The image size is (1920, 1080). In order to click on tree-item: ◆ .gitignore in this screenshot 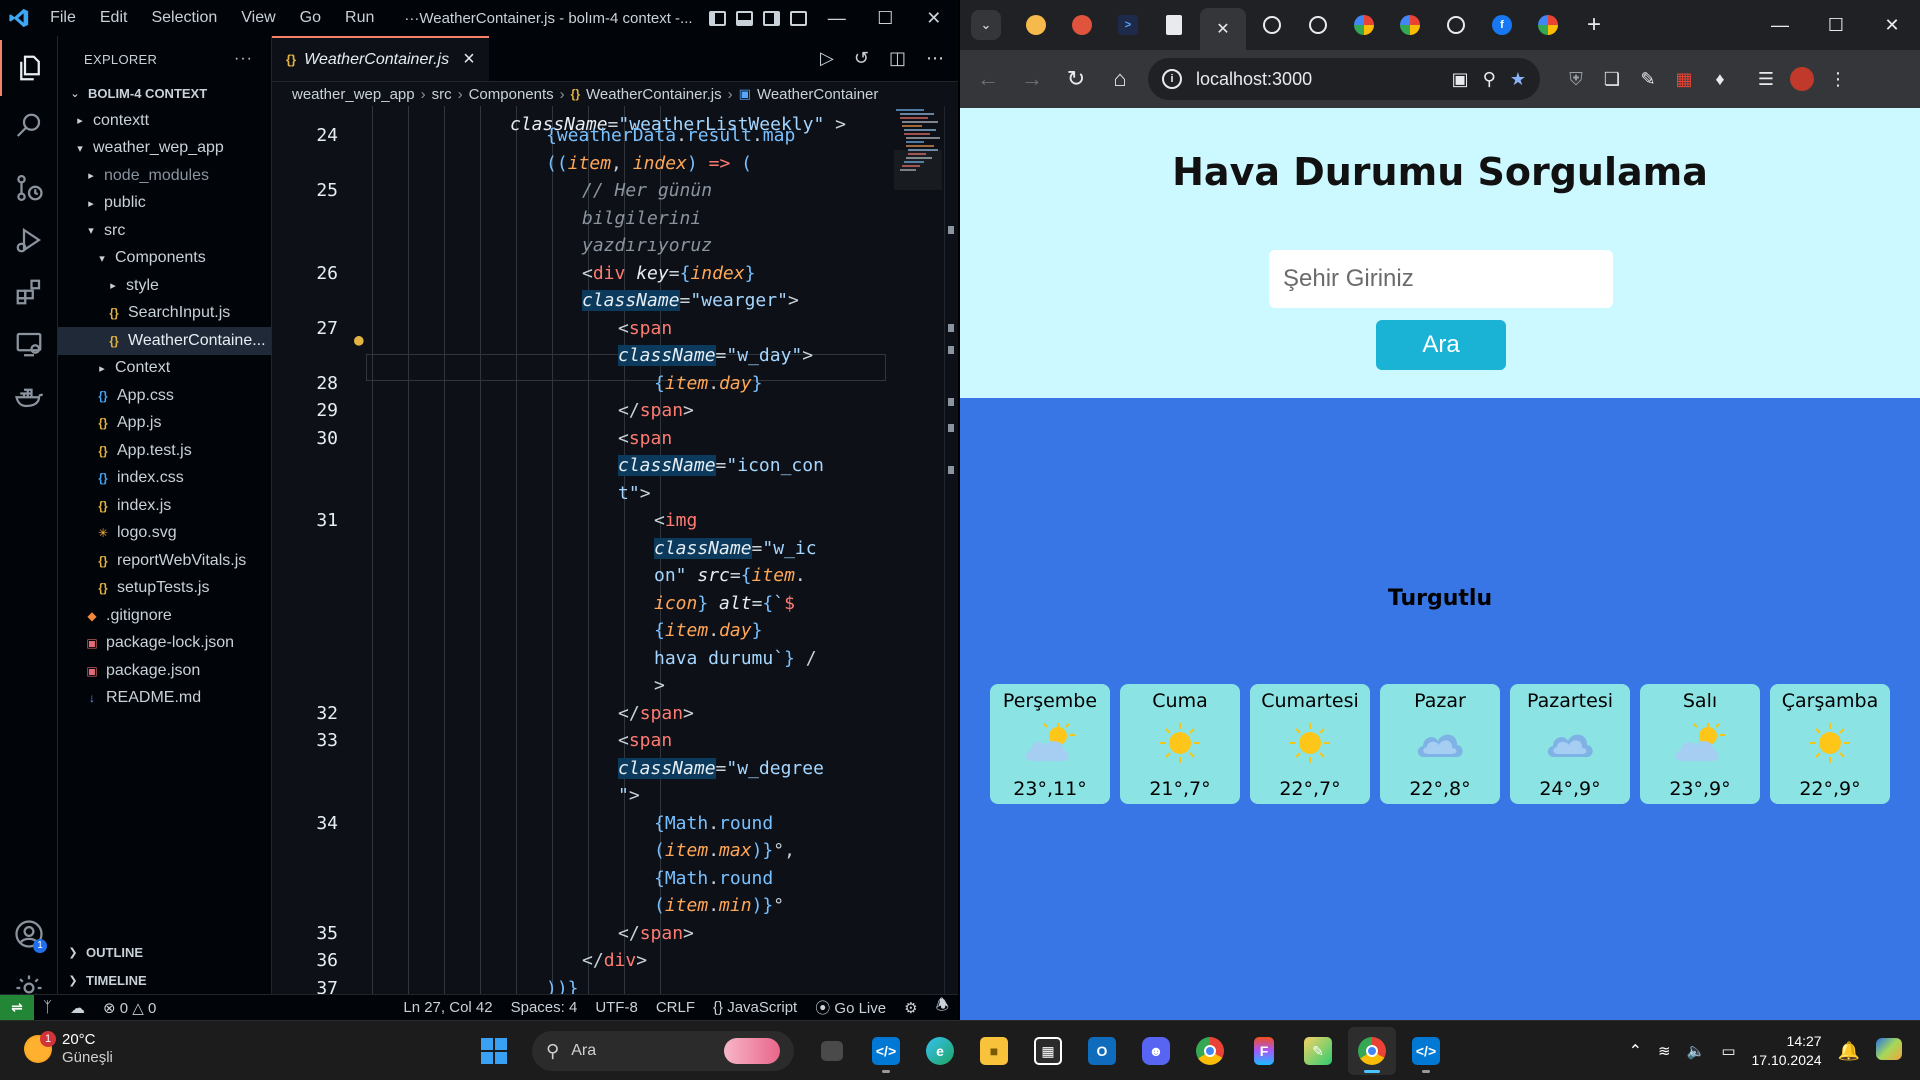, I will do `click(164, 616)`.